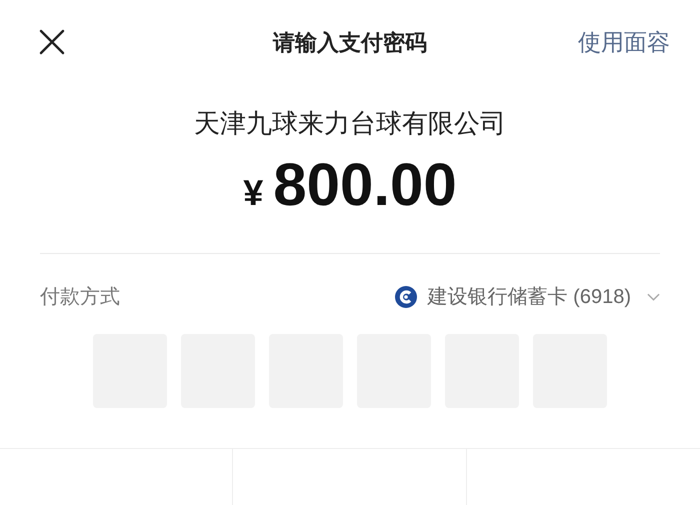  What do you see at coordinates (624, 42) in the screenshot?
I see `use-face-link: 使用面容` at bounding box center [624, 42].